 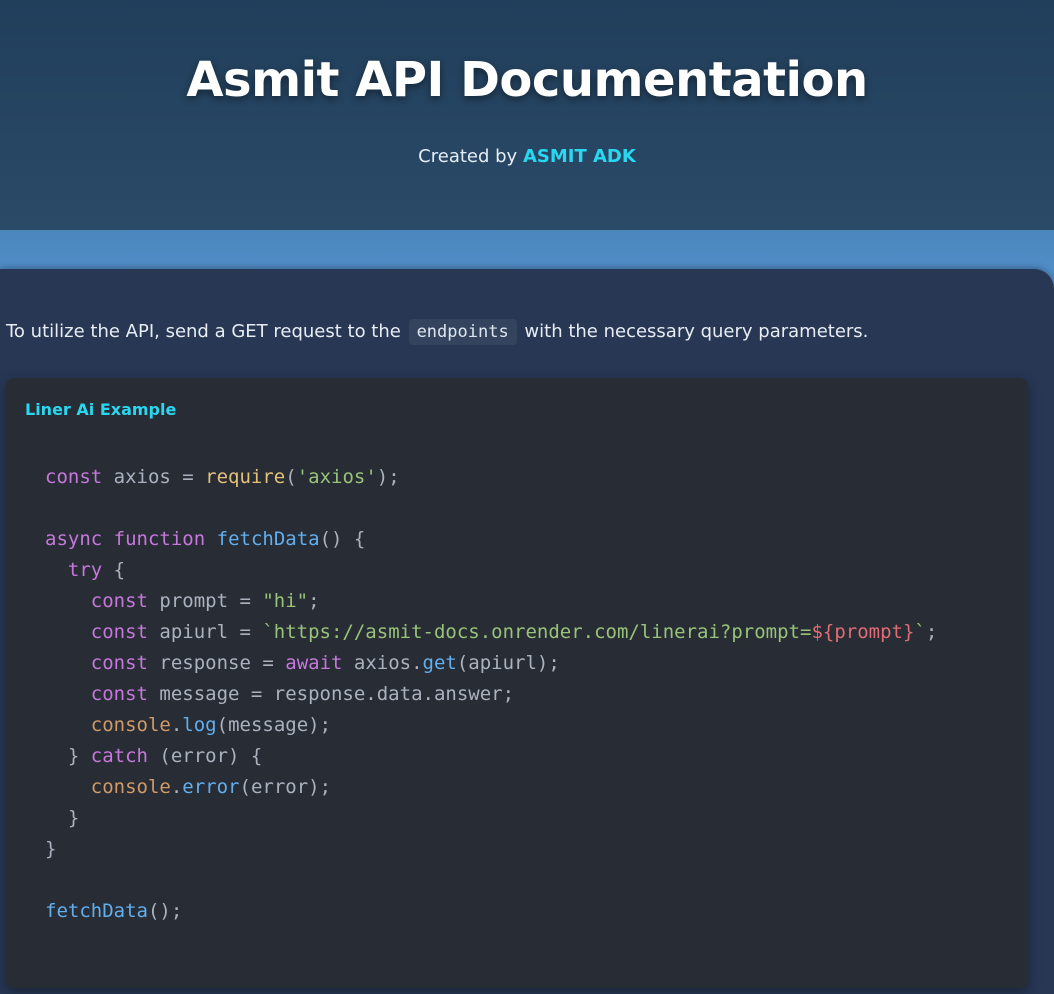 What do you see at coordinates (462, 332) in the screenshot?
I see `inline-code-endpoints: endpoints` at bounding box center [462, 332].